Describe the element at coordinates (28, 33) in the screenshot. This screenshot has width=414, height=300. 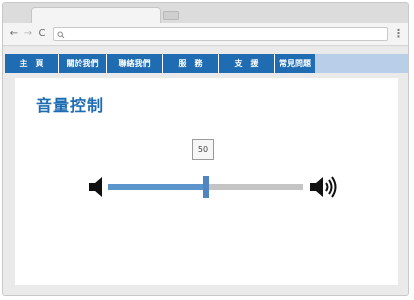
I see `forward-icon: →` at that location.